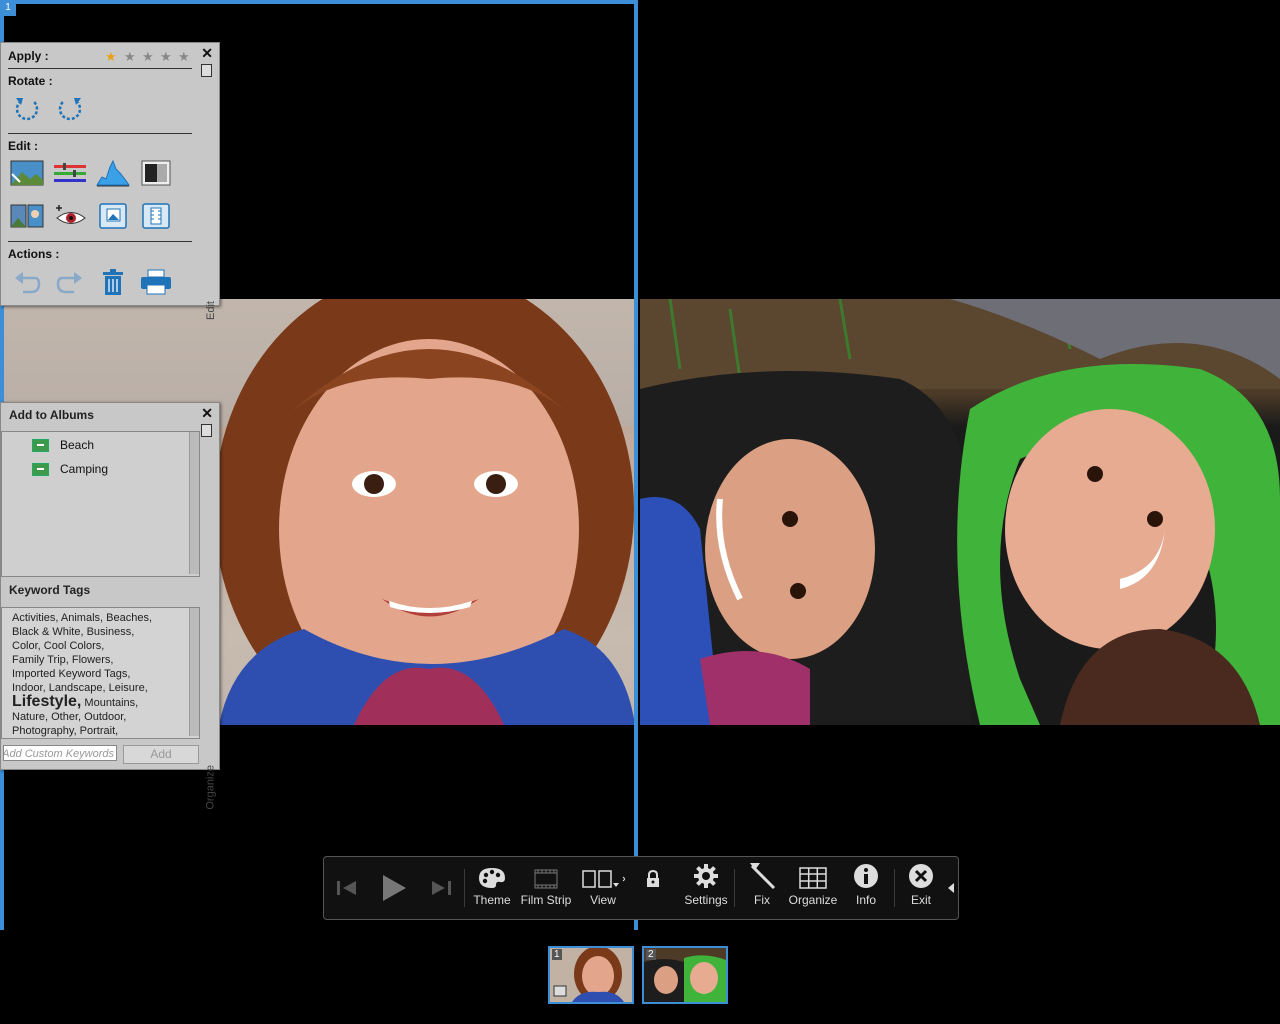 The image size is (1280, 1024). Describe the element at coordinates (27, 216) in the screenshot. I see `photomerge-icon` at that location.